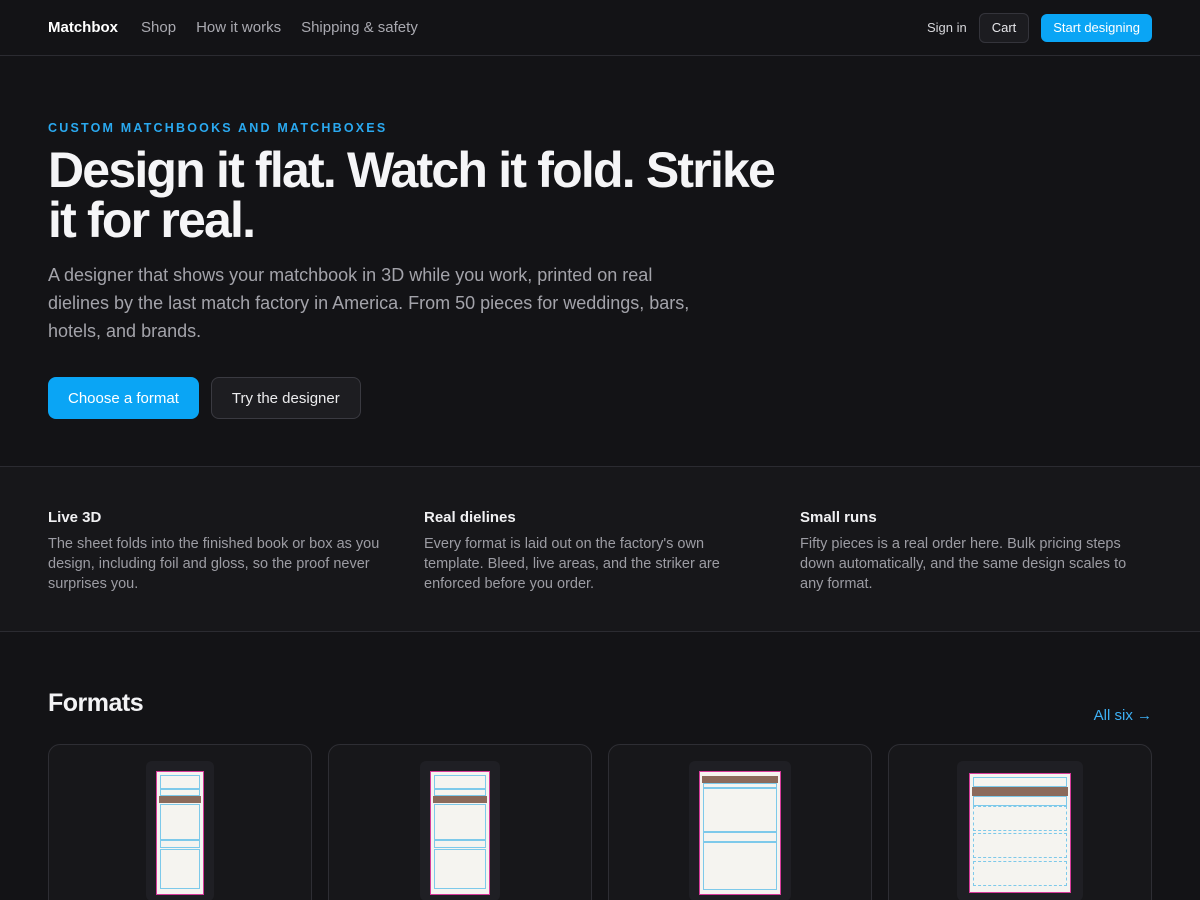 The image size is (1200, 900). I want to click on choose-format-button: Choose a format, so click(123, 398).